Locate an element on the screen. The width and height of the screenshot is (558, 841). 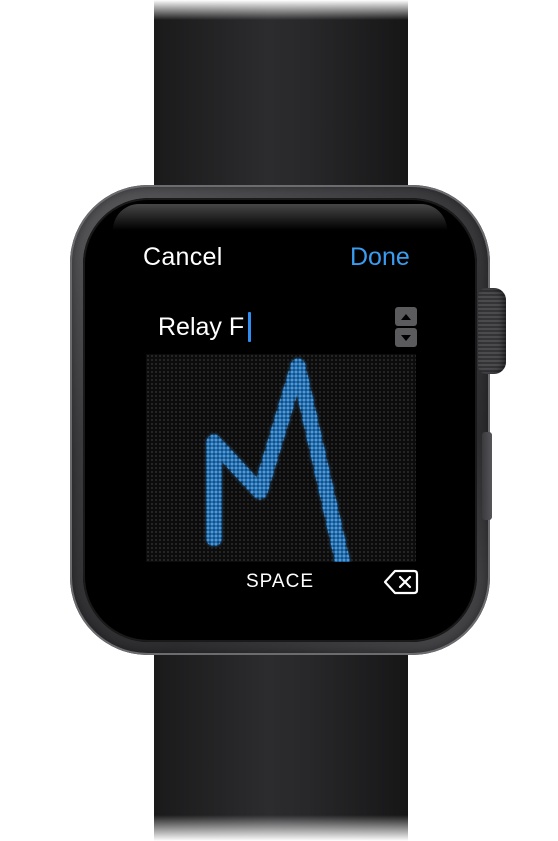
chevron-up-icon is located at coordinates (406, 316).